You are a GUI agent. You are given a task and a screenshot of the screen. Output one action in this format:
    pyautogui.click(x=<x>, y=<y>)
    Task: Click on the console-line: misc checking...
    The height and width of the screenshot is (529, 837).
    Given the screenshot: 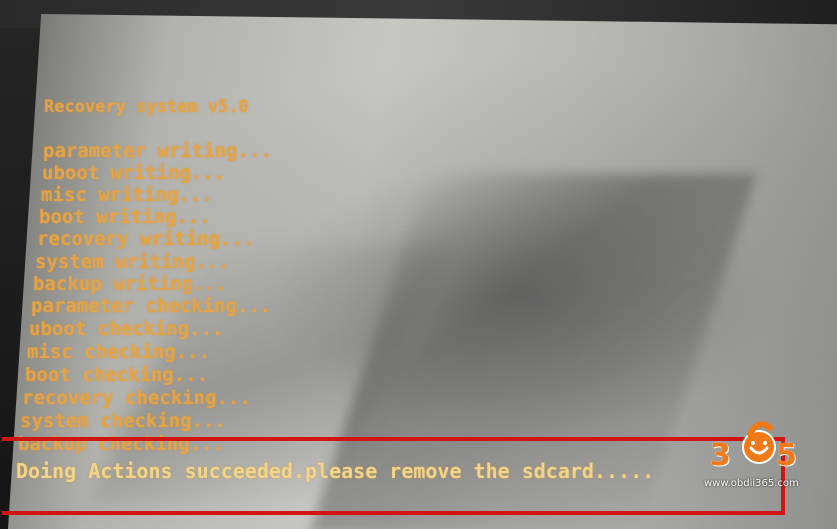 What is the action you would take?
    pyautogui.click(x=119, y=352)
    